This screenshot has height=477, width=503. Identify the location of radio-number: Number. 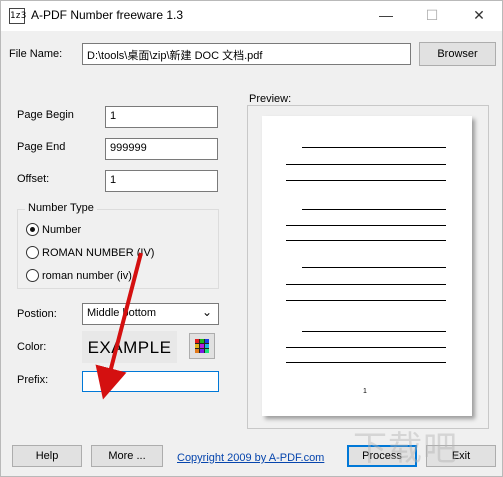
(53, 229).